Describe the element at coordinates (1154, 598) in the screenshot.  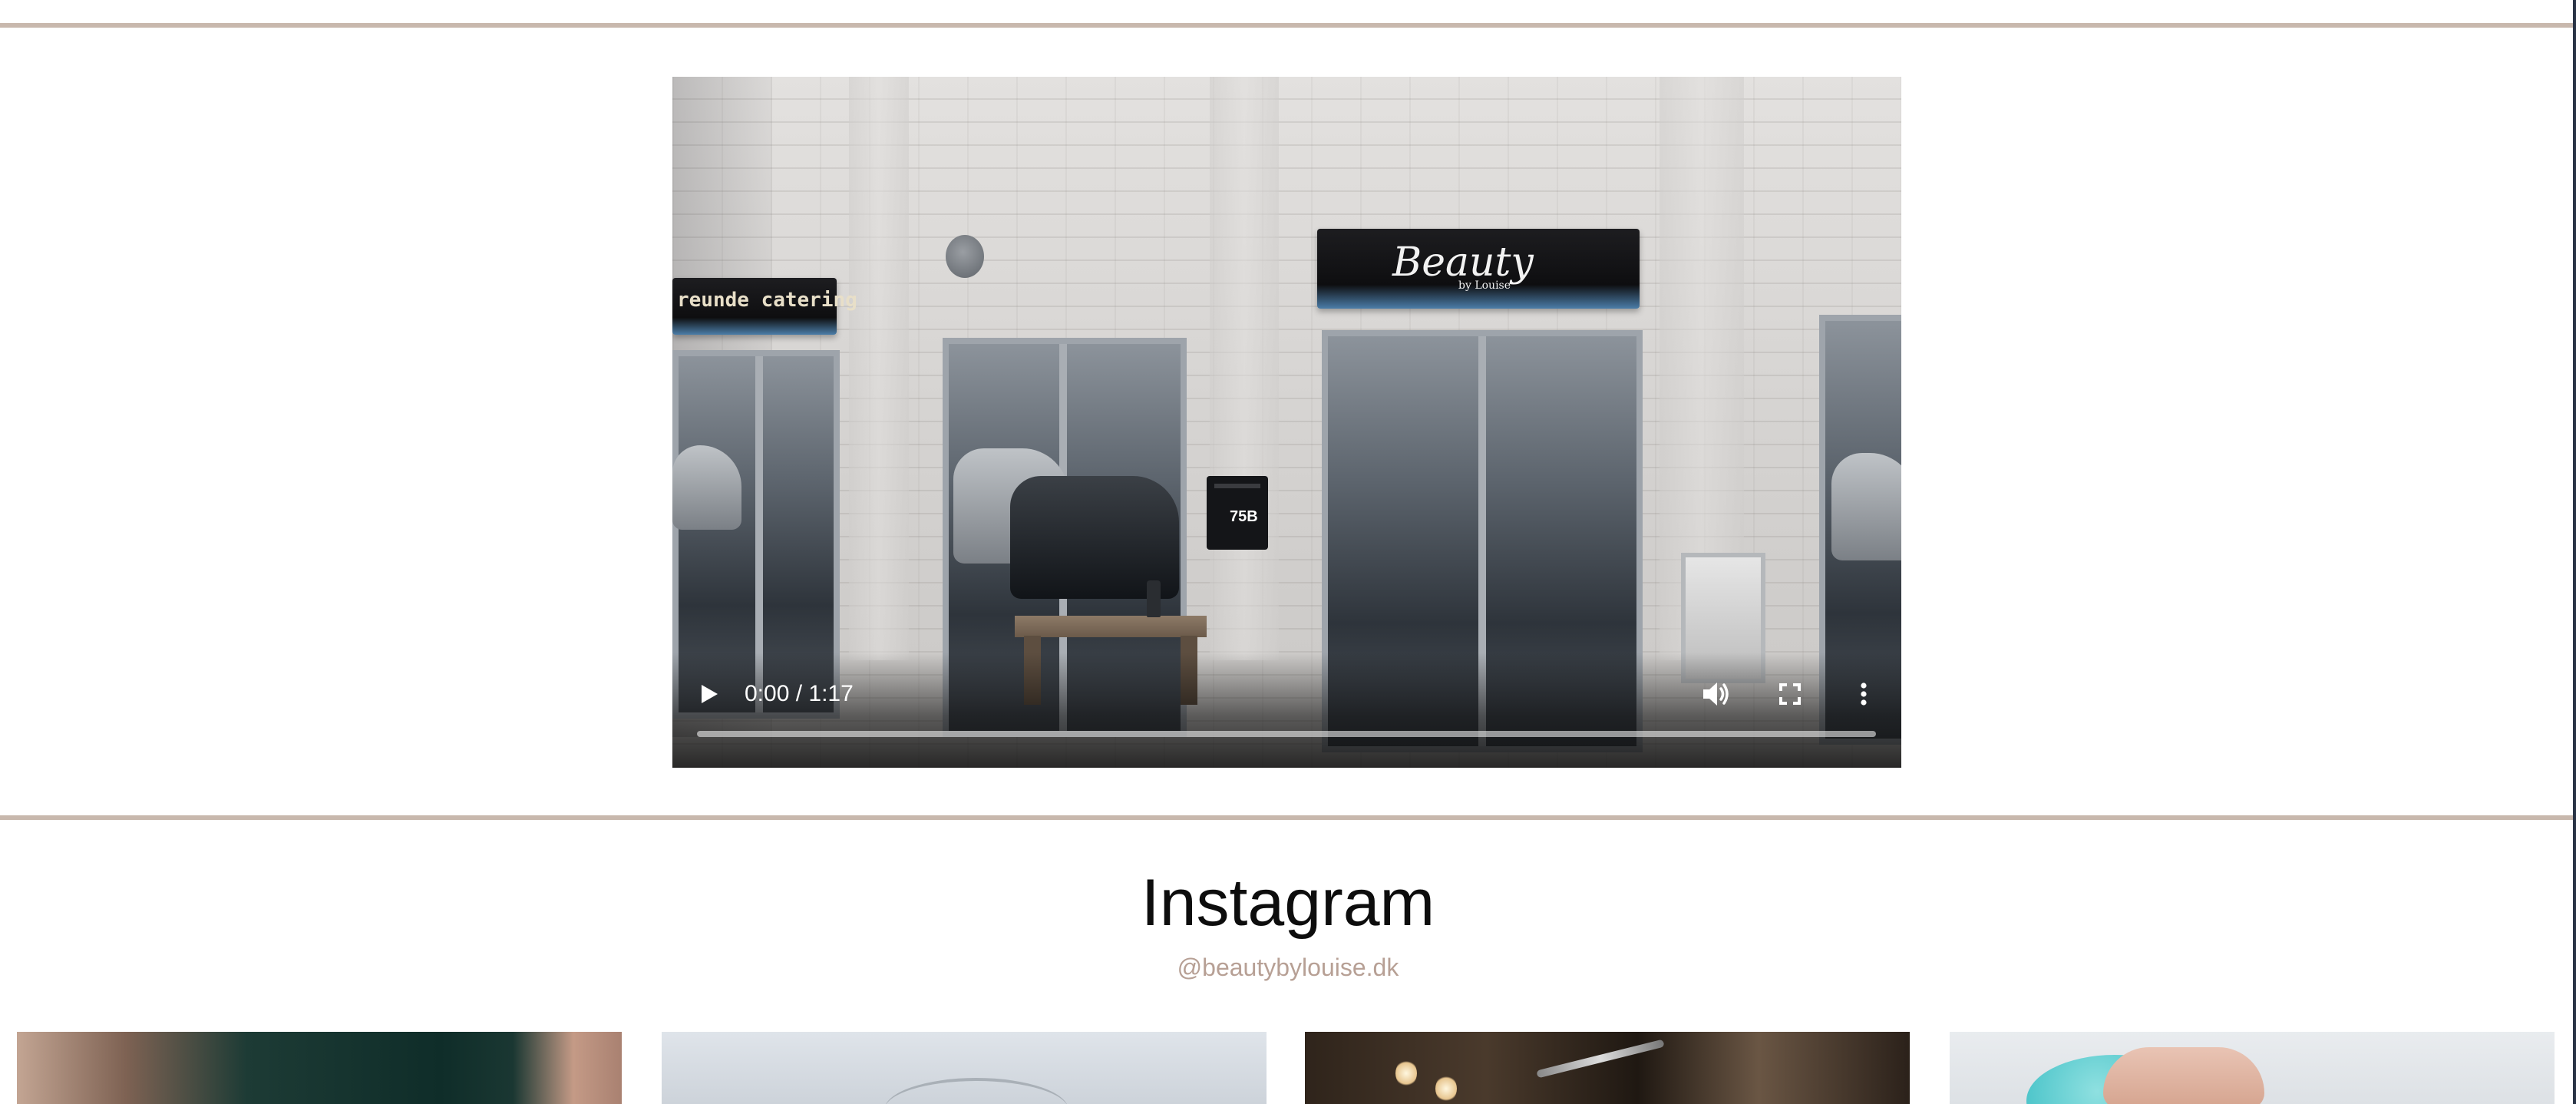
I see `bottle` at that location.